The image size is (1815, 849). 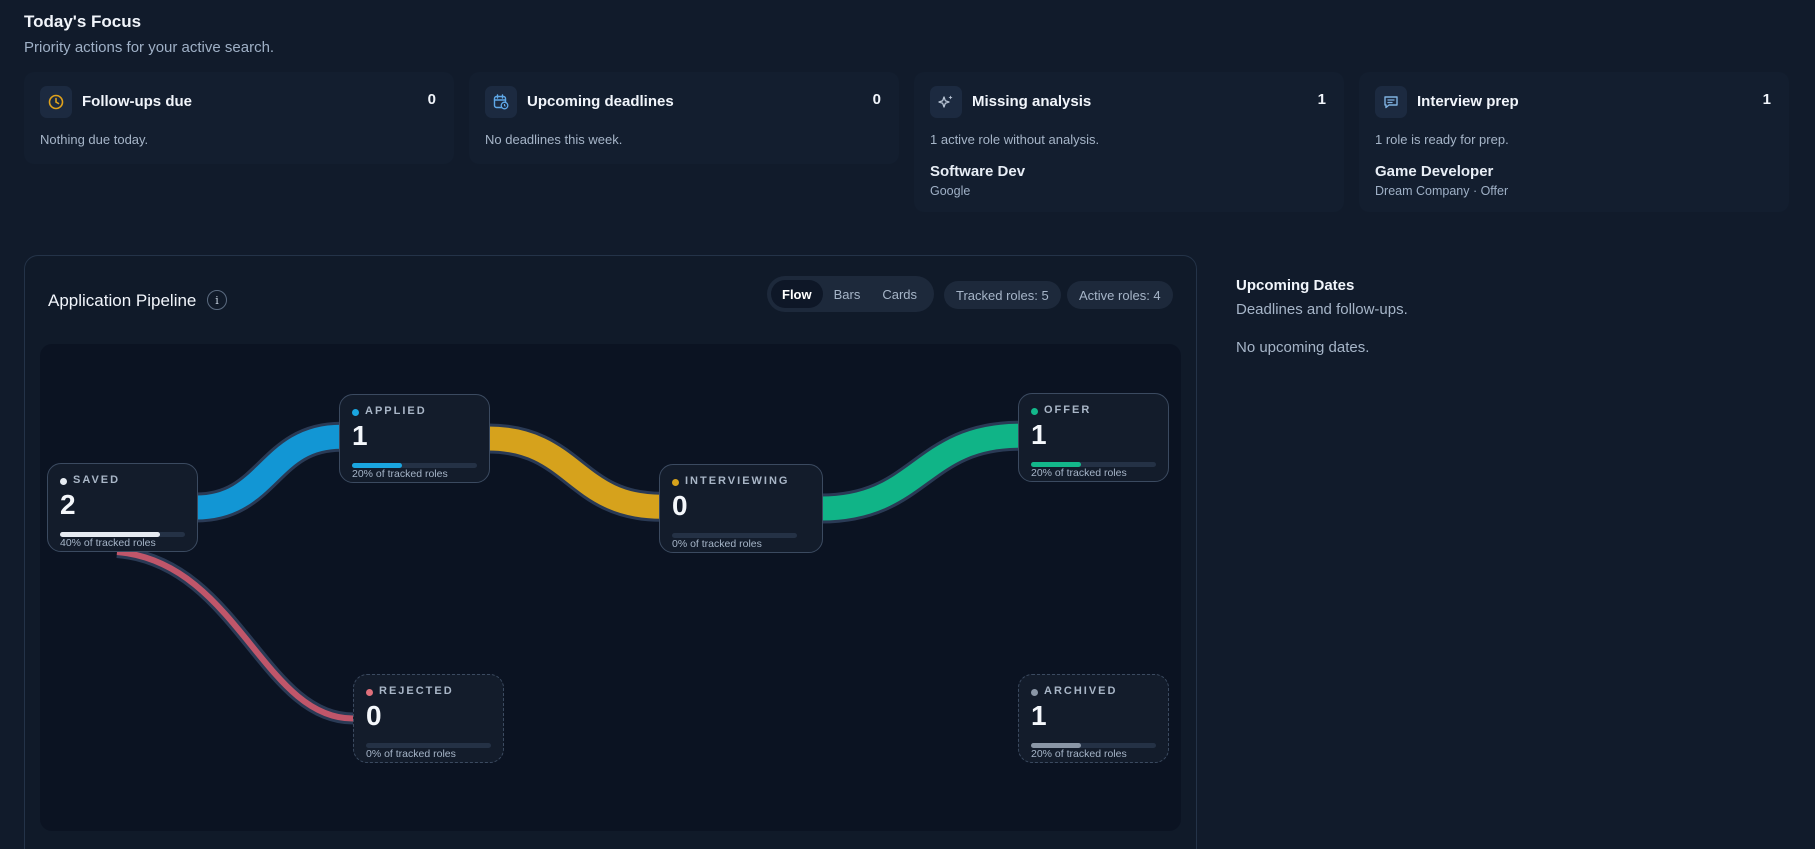 I want to click on stage-node-archived: ARCHIVED 1 20% of tracked roles, so click(x=1093, y=718).